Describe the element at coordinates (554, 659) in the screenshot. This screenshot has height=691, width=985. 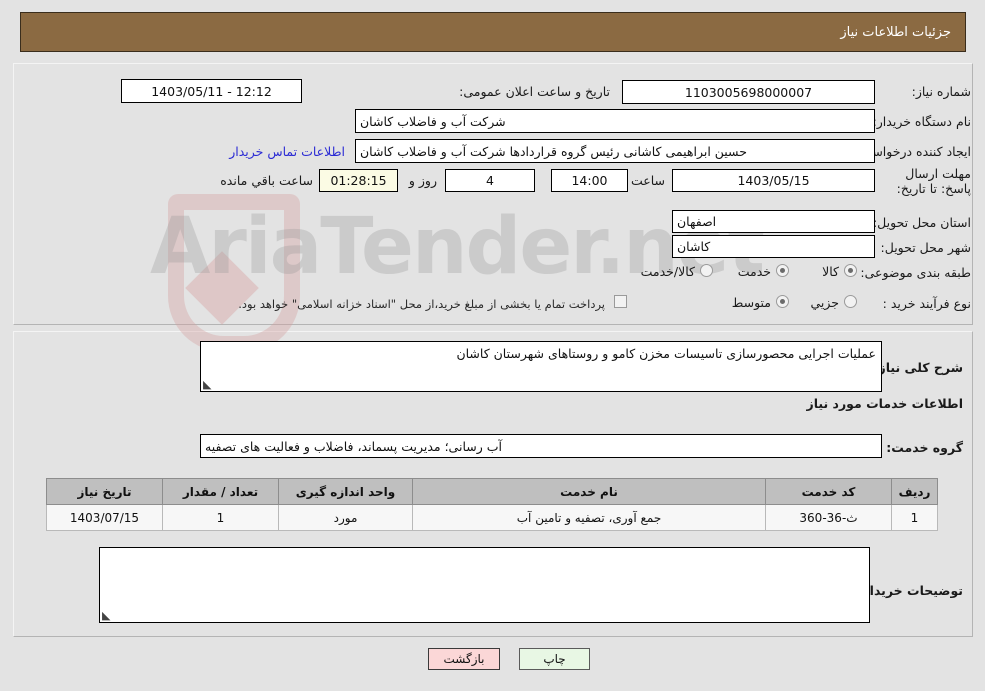
I see `print-button: چاپ` at that location.